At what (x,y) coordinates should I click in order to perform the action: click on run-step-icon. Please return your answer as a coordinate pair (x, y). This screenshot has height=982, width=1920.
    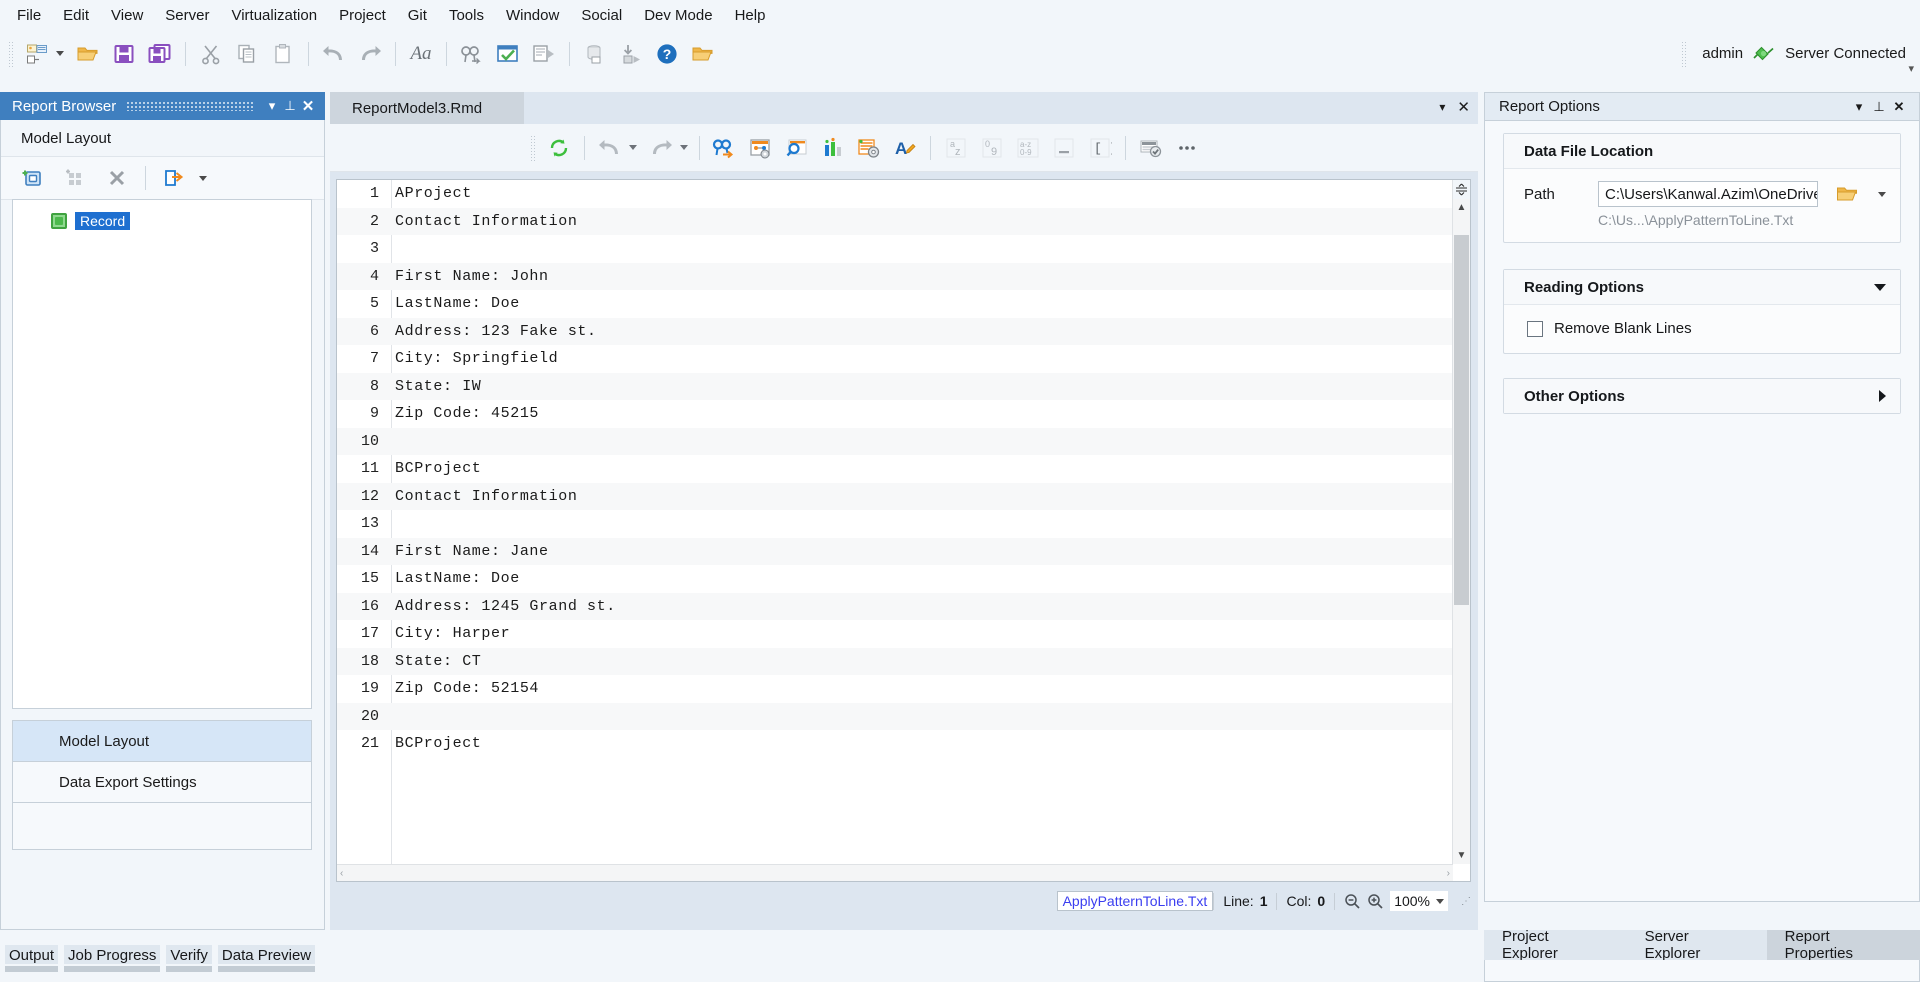
    Looking at the image, I should click on (544, 54).